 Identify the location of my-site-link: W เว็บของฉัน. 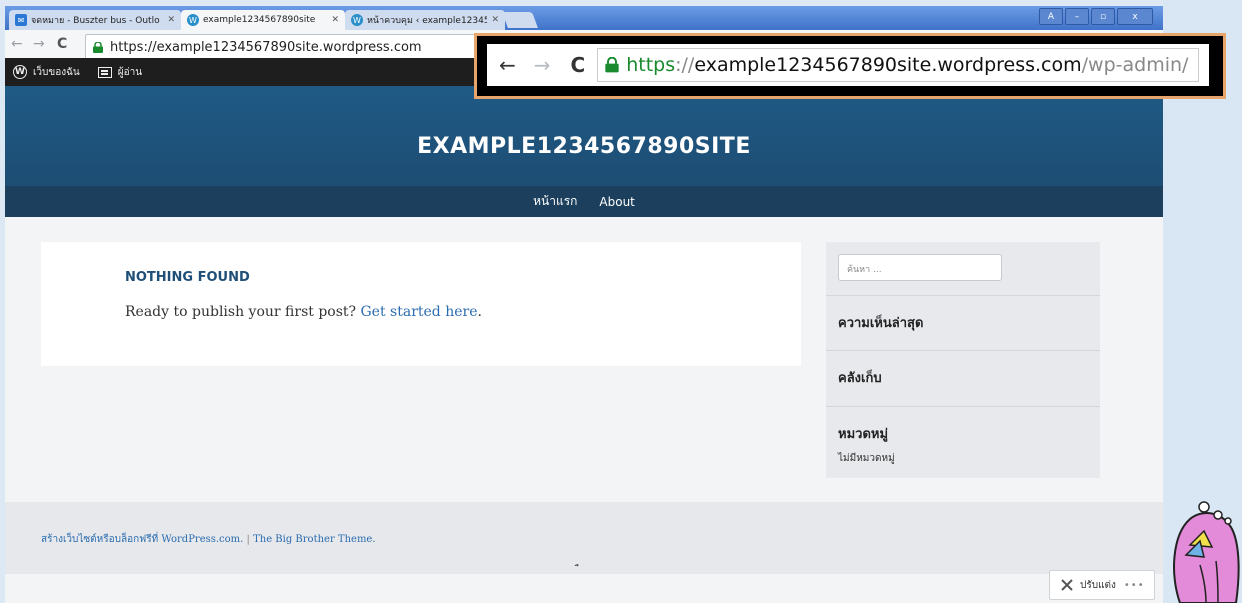
(46, 72).